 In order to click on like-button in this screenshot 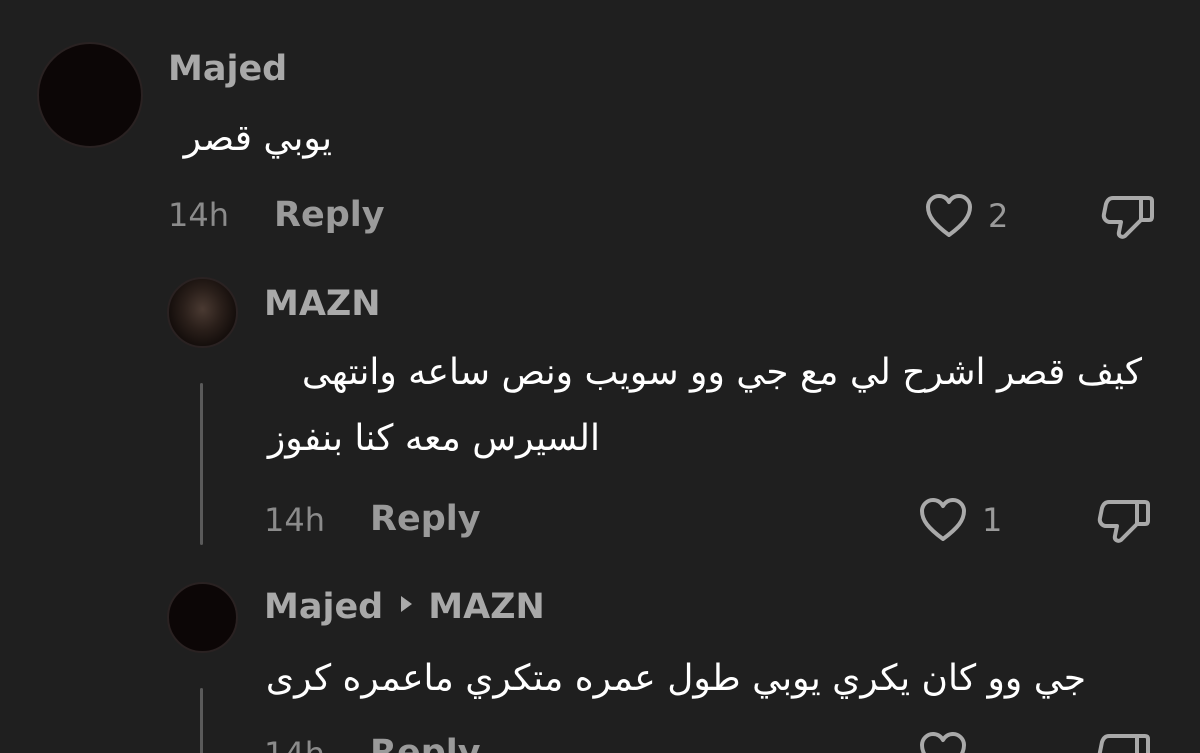, I will do `click(943, 742)`.